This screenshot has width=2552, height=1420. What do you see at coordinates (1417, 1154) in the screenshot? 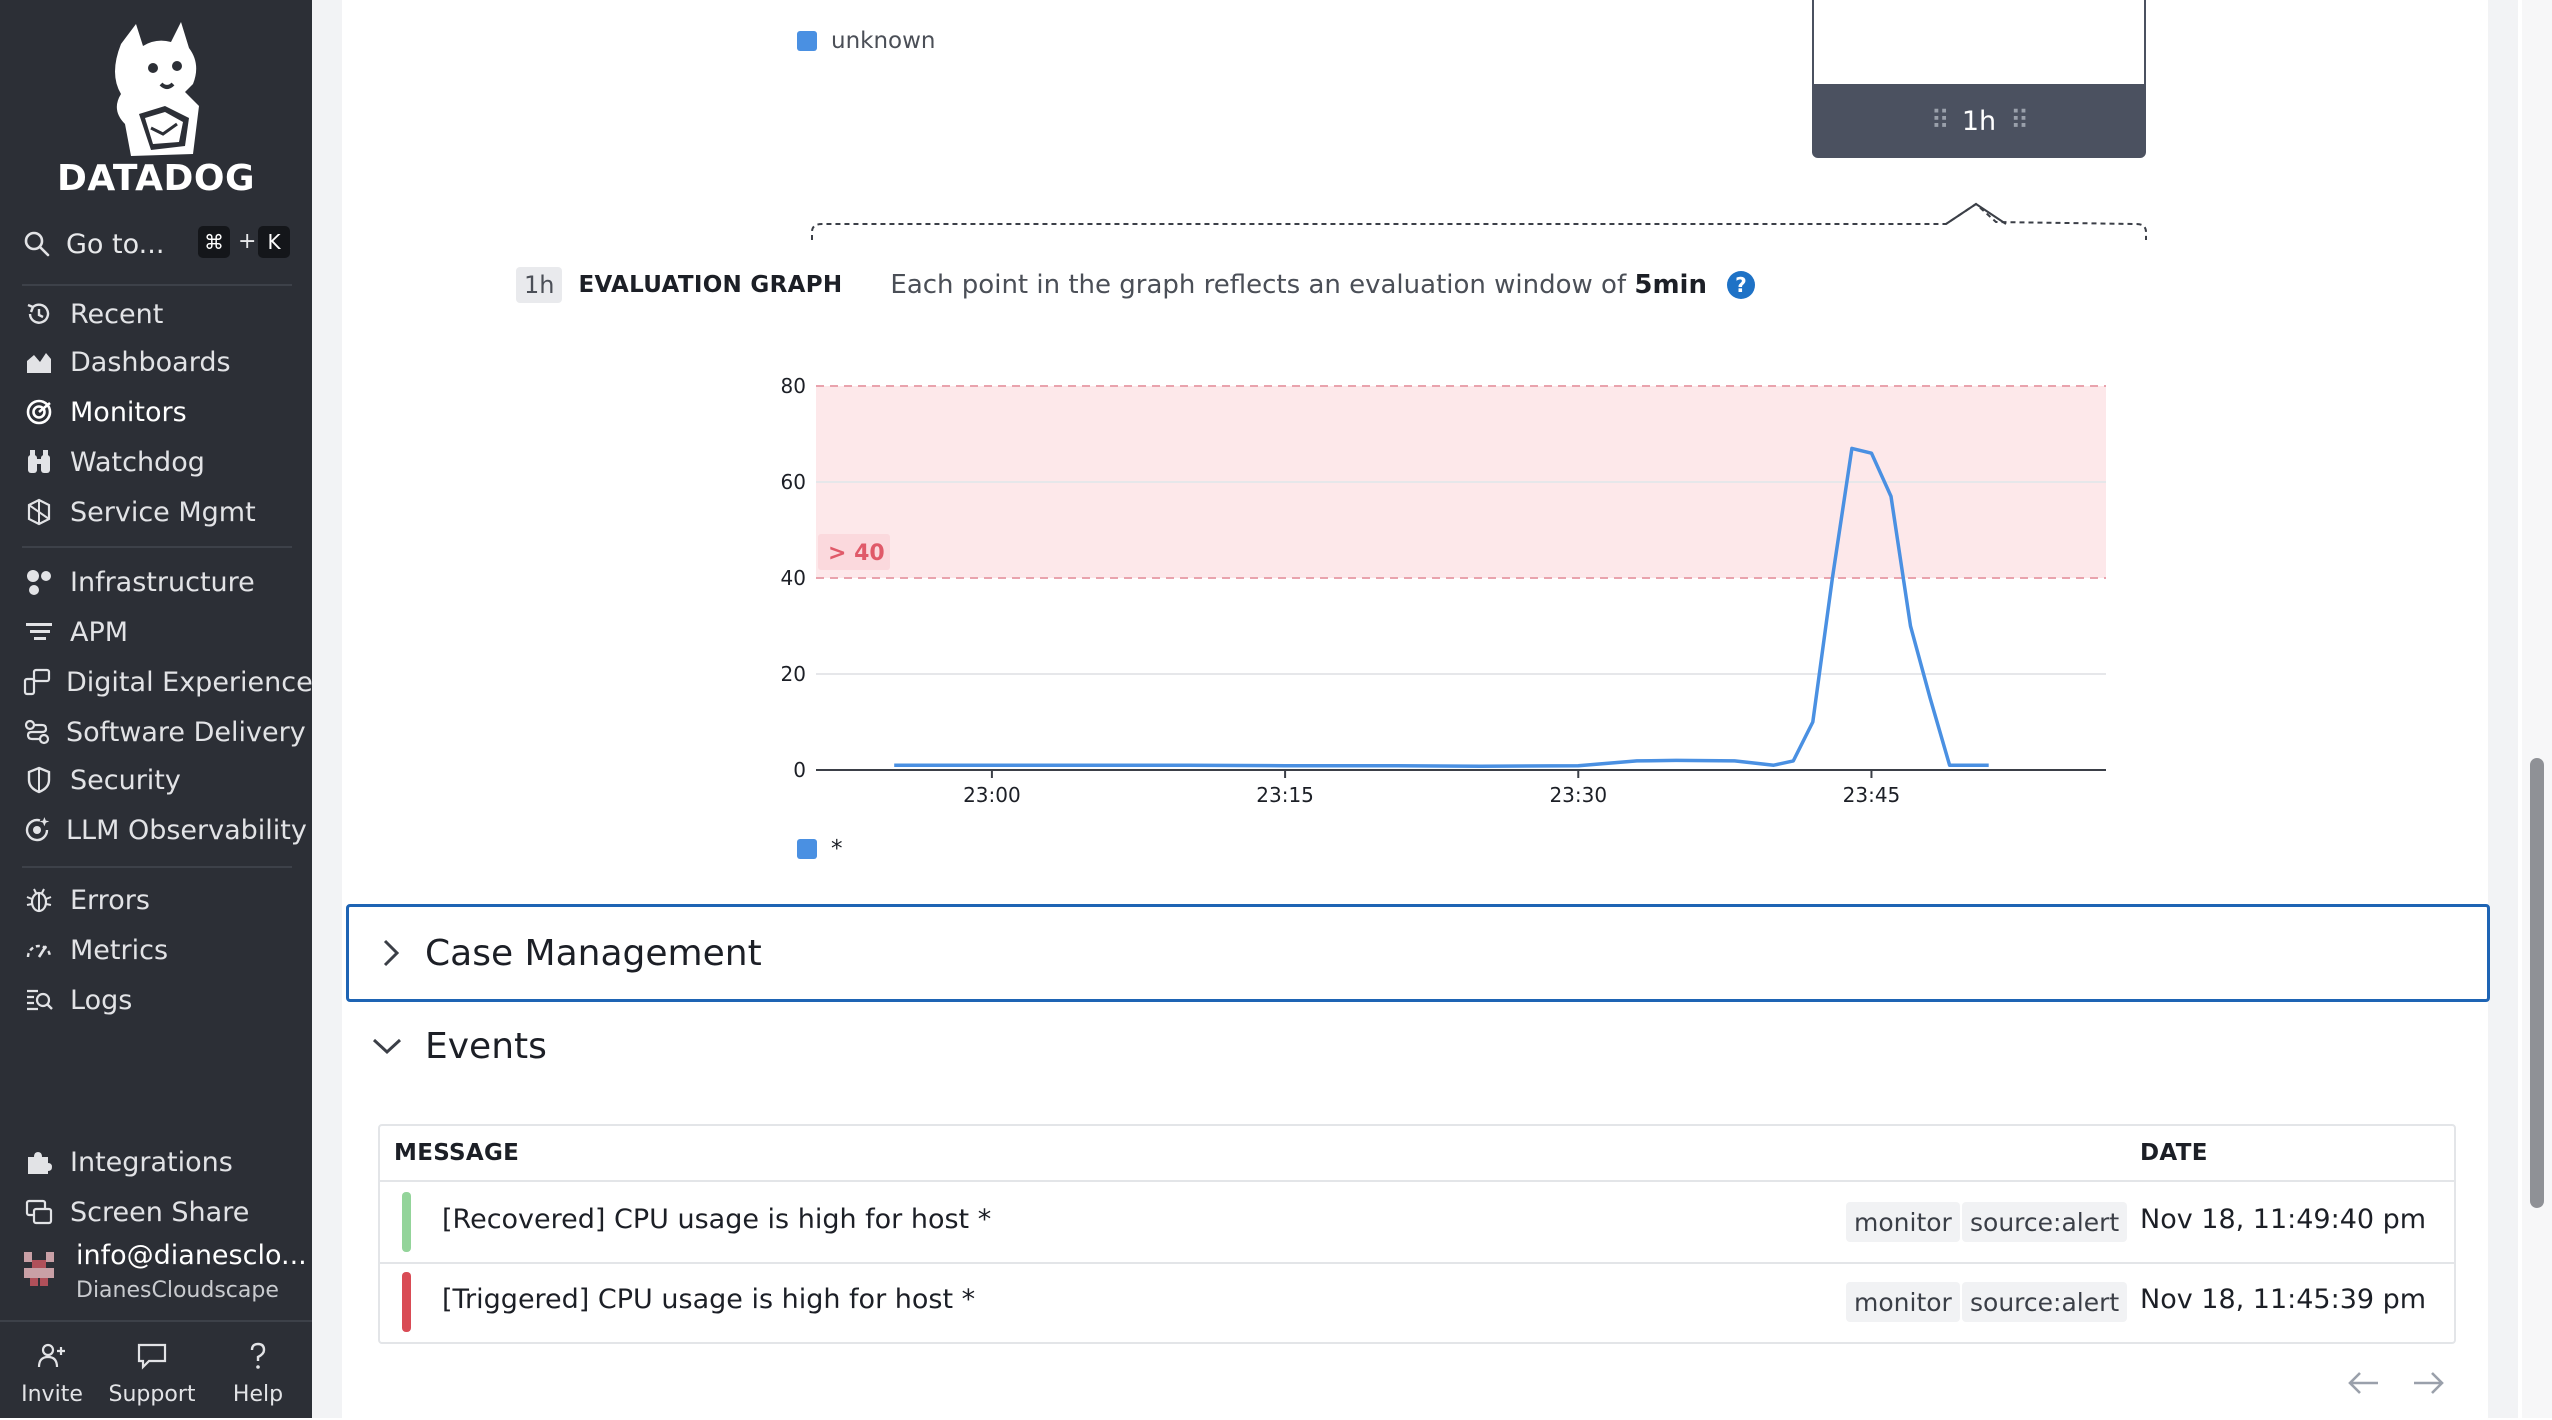
I see `table-header: MESSAGE DATE` at bounding box center [1417, 1154].